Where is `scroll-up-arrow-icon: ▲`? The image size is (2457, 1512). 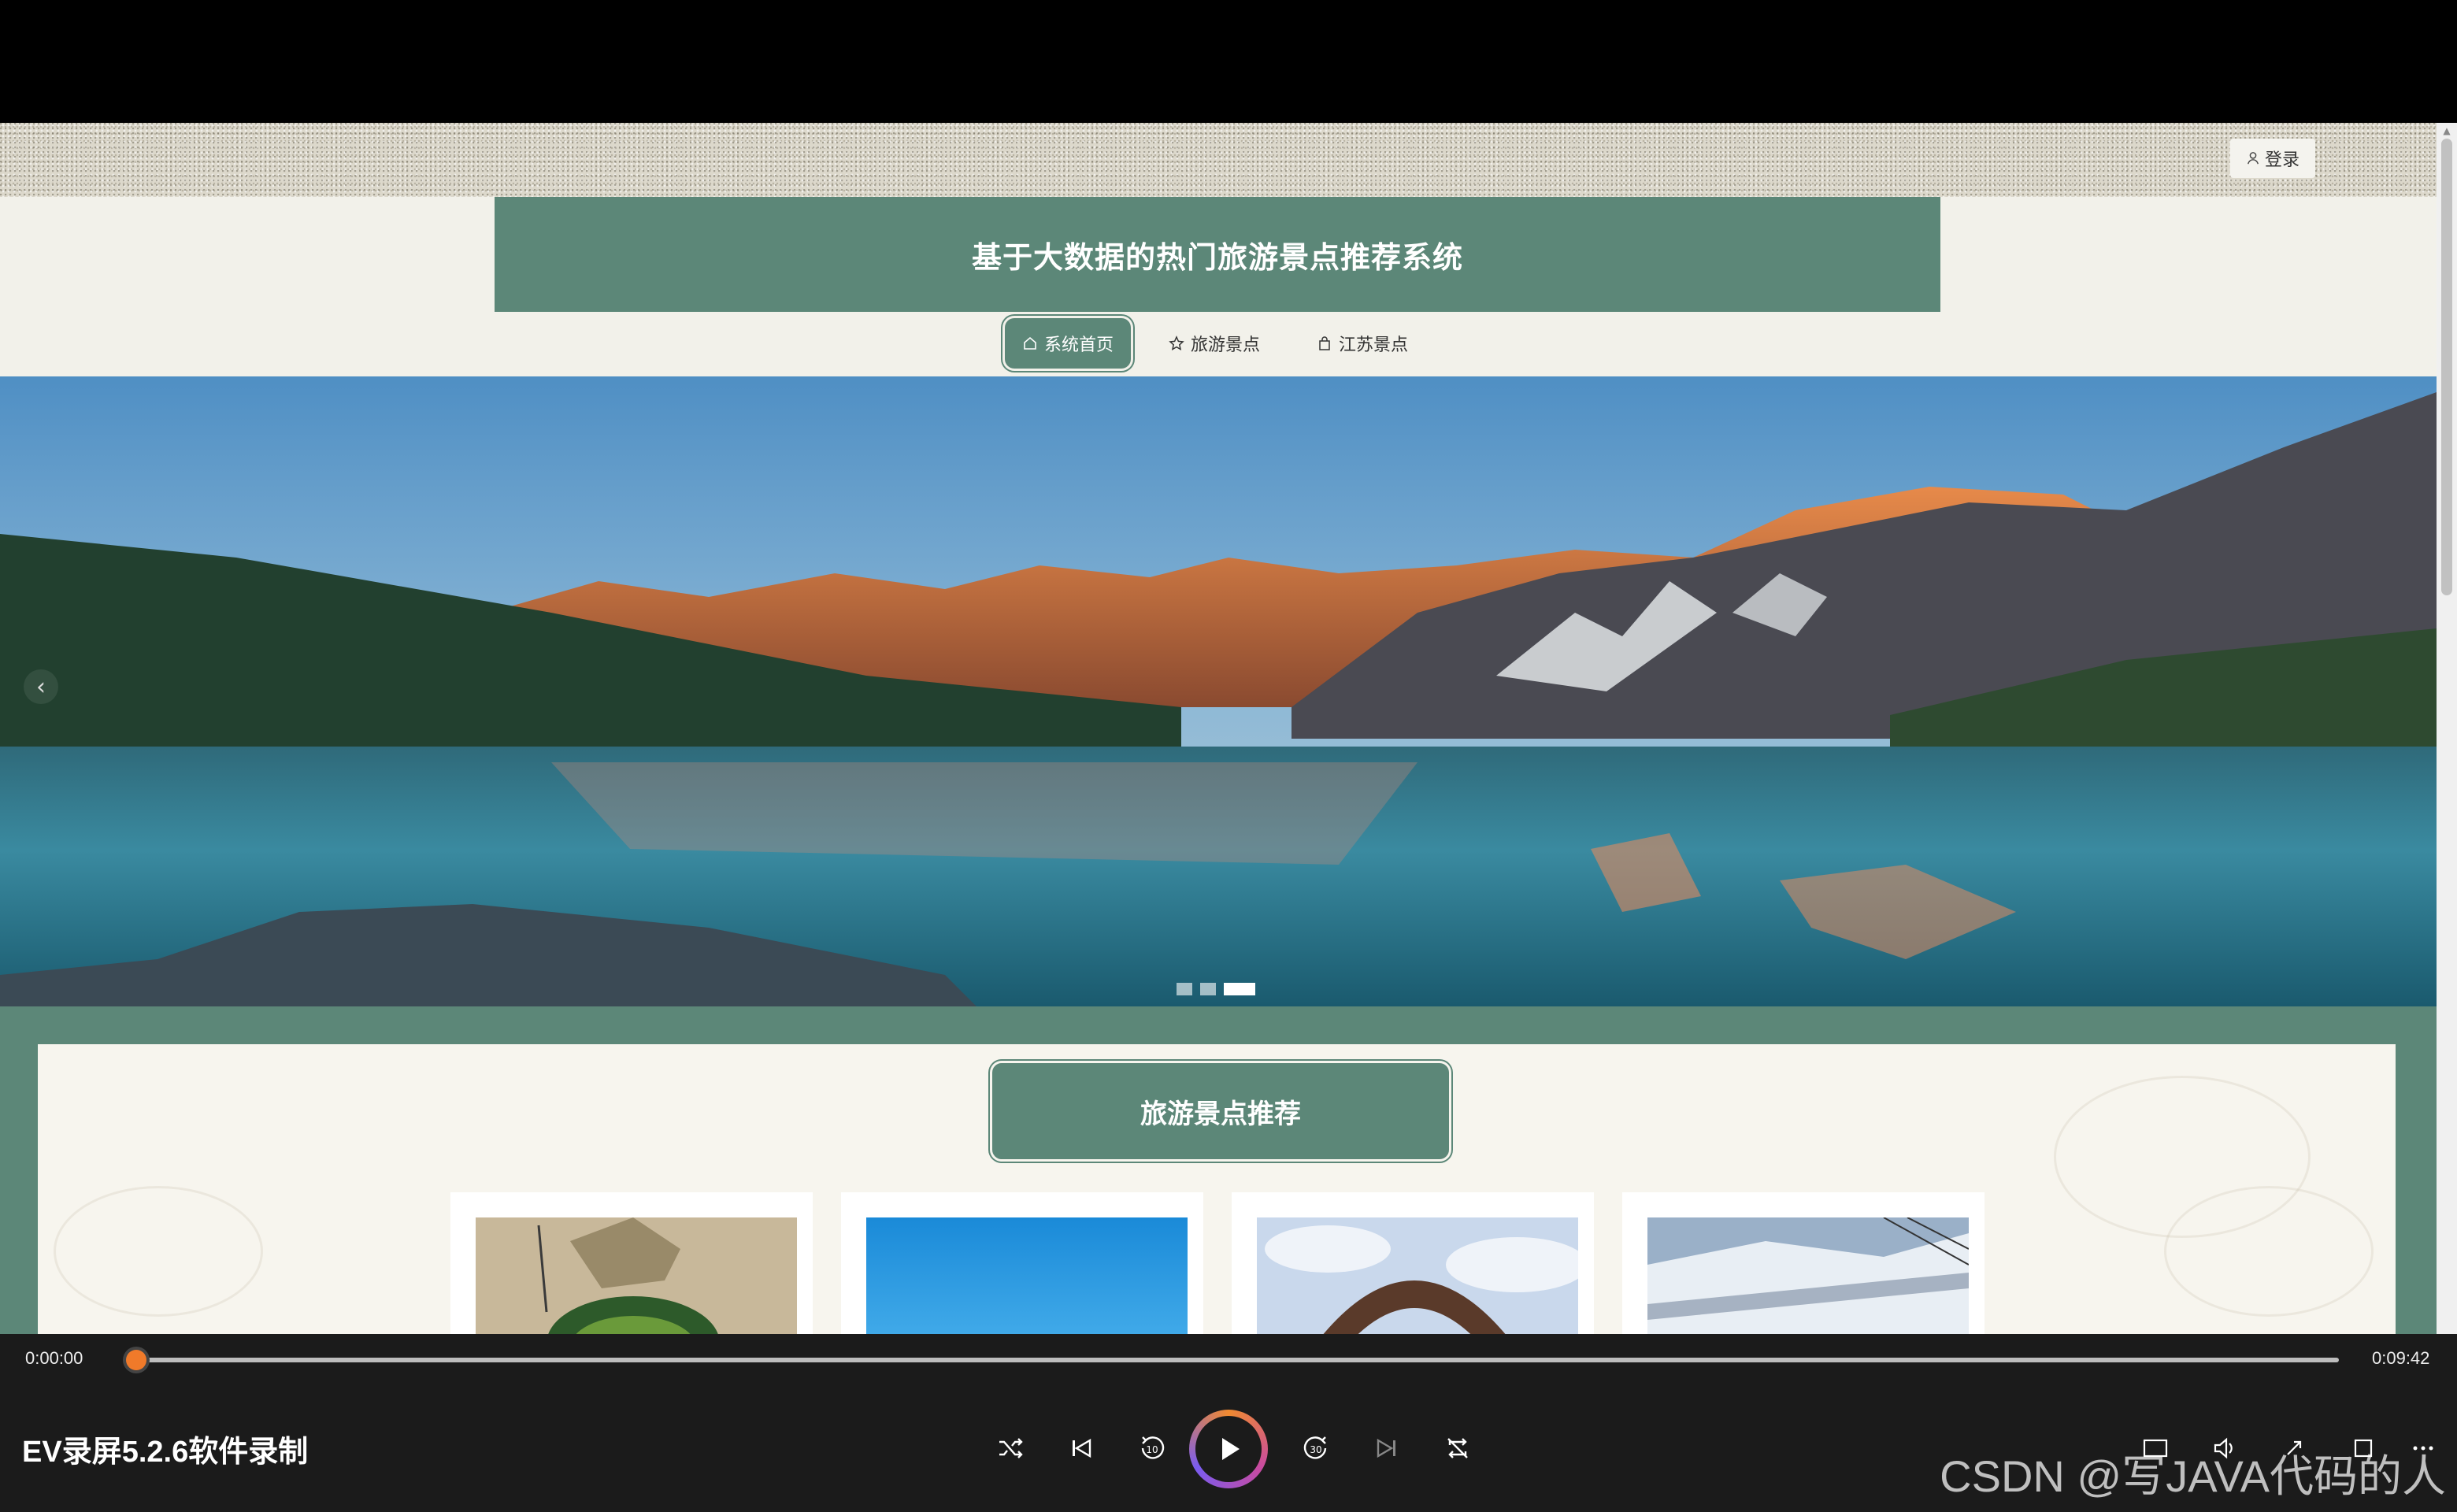
scroll-up-arrow-icon: ▲ is located at coordinates (2446, 130).